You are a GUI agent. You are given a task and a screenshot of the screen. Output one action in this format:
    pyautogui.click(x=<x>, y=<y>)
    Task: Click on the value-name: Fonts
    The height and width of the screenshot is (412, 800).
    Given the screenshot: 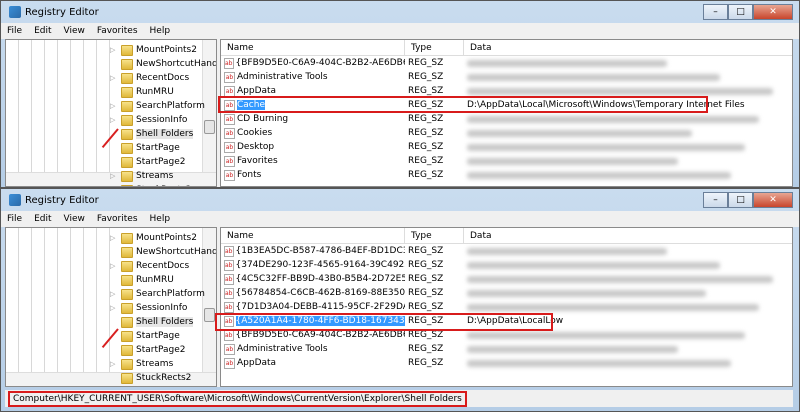 What is the action you would take?
    pyautogui.click(x=249, y=175)
    